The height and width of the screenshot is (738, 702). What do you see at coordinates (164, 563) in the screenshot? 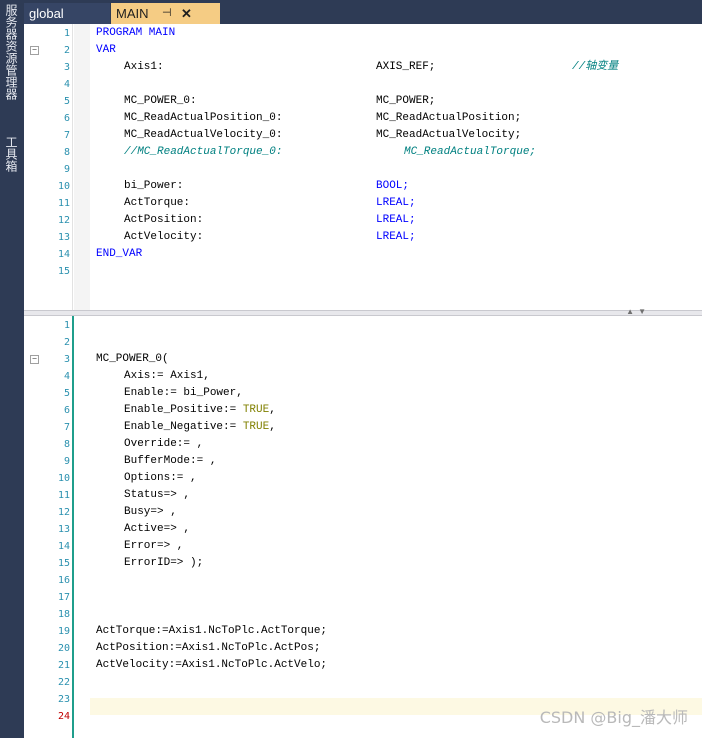
I see `code-line: ErrorID=> );` at bounding box center [164, 563].